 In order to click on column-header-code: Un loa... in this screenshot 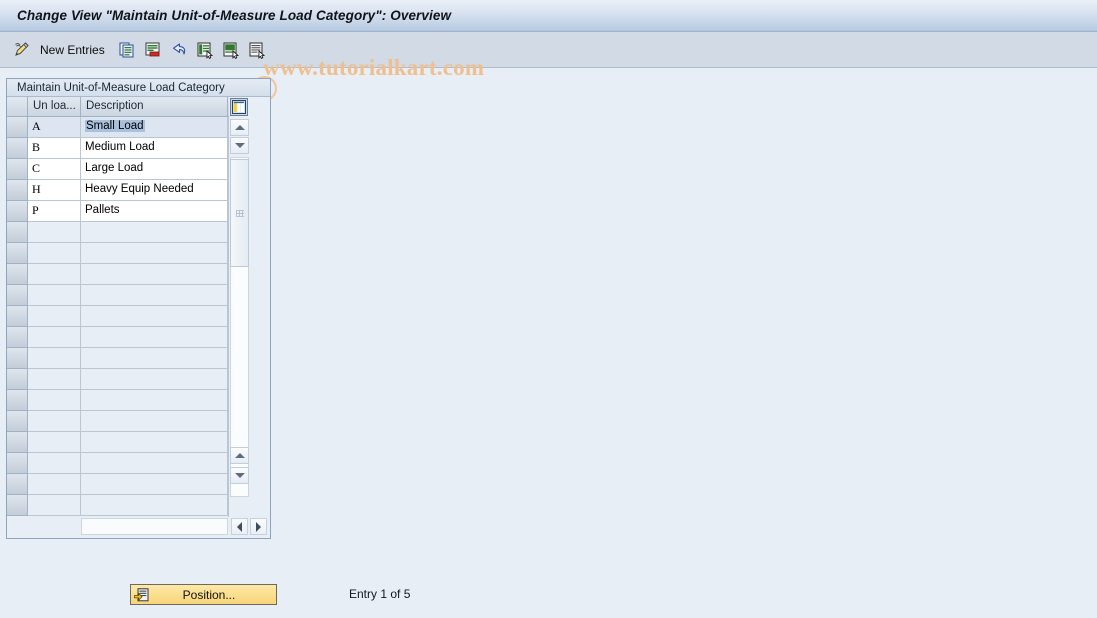, I will do `click(54, 106)`.